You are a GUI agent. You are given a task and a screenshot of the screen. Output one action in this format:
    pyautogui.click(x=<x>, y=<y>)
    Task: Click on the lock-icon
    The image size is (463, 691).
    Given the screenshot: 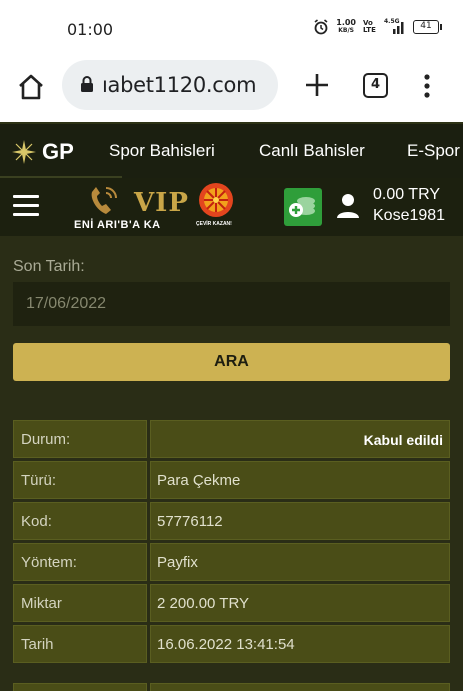 What is the action you would take?
    pyautogui.click(x=87, y=84)
    